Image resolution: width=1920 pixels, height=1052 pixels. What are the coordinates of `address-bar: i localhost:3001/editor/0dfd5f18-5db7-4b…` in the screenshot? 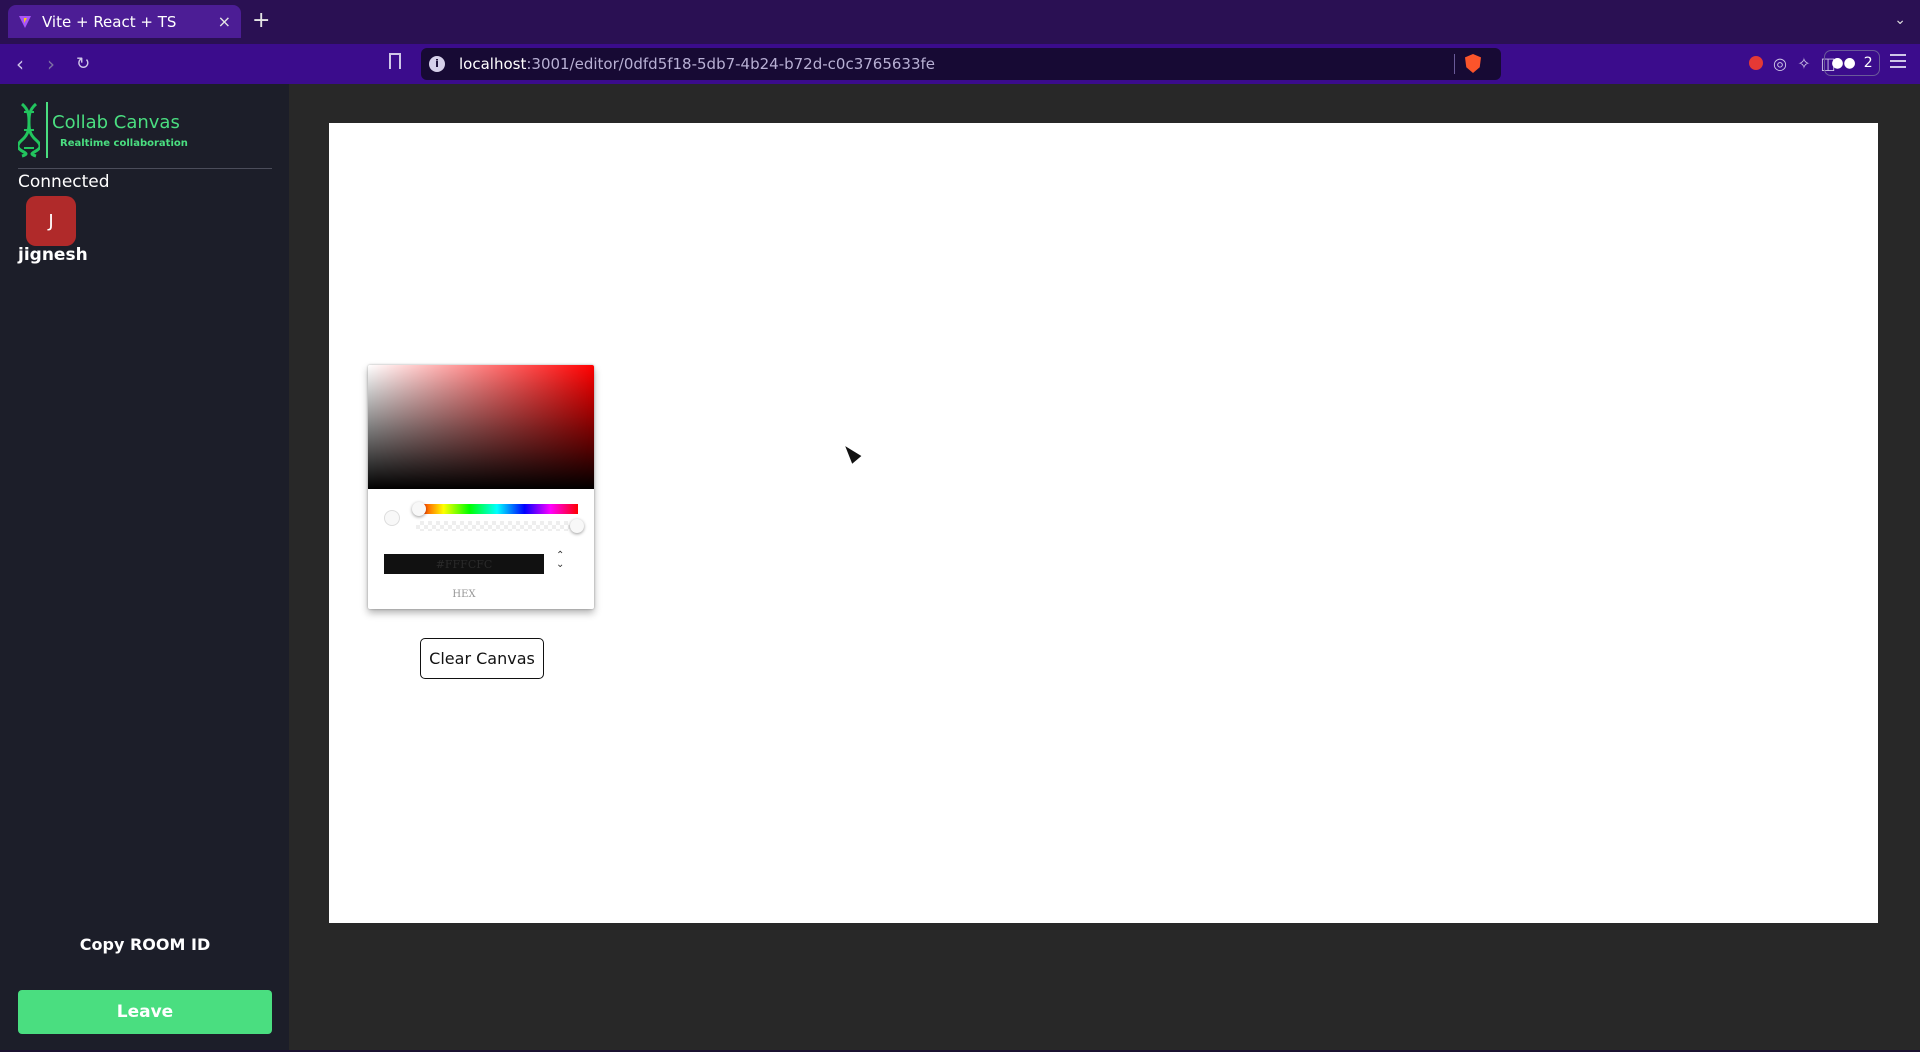 It's located at (961, 64).